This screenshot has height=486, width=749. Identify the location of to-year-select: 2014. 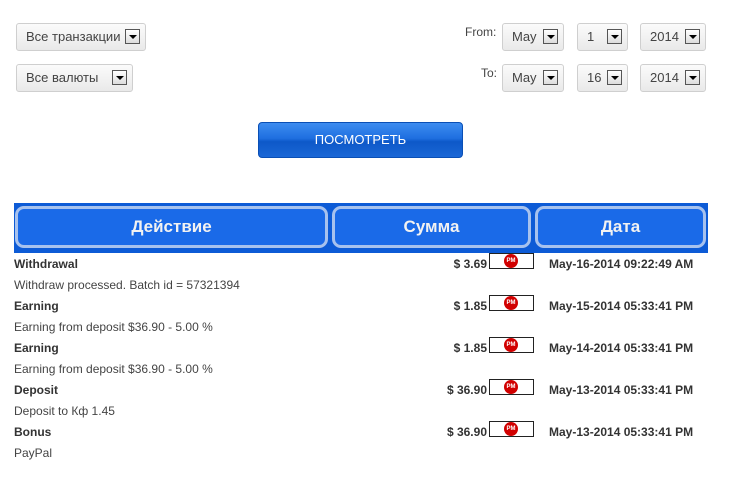
(673, 78).